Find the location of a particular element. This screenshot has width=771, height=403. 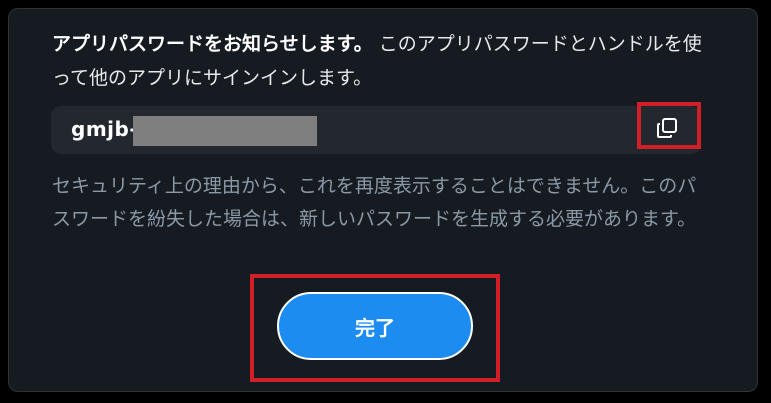

password-field: gmjb- is located at coordinates (376, 130).